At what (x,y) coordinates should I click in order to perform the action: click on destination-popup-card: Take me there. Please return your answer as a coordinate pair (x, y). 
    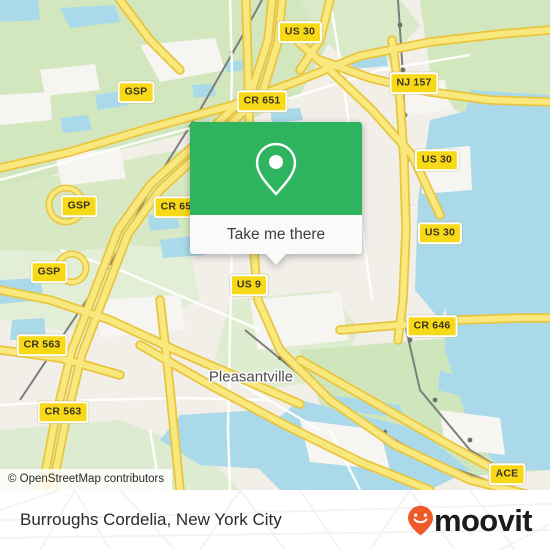
    Looking at the image, I should click on (276, 193).